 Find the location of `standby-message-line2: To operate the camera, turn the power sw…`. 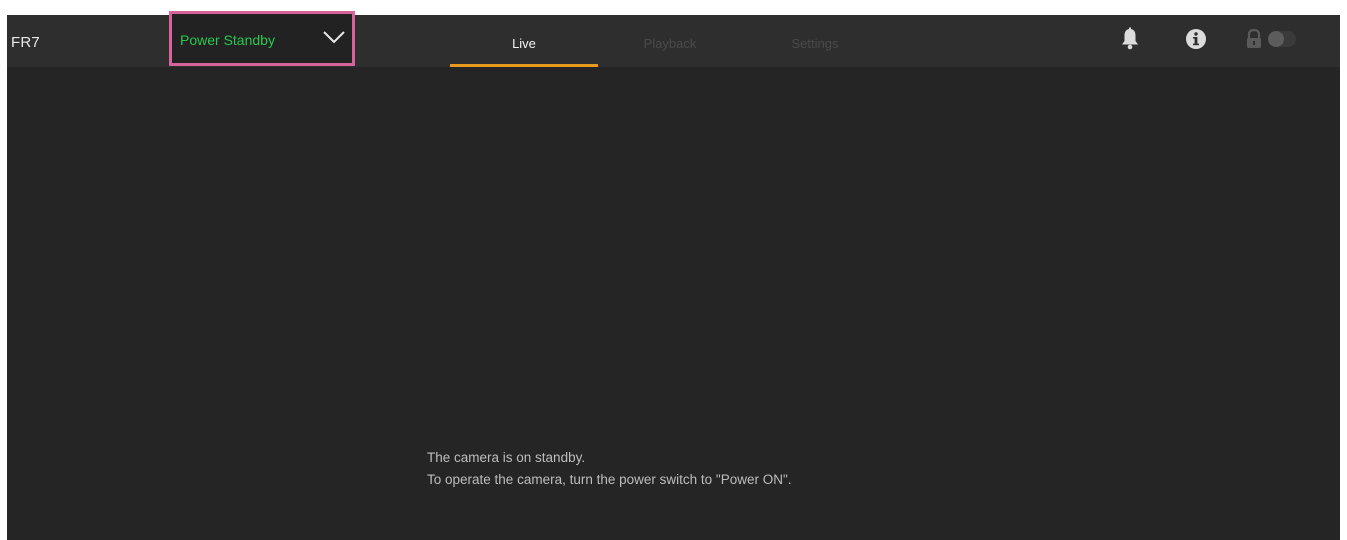

standby-message-line2: To operate the camera, turn the power sw… is located at coordinates (609, 479).